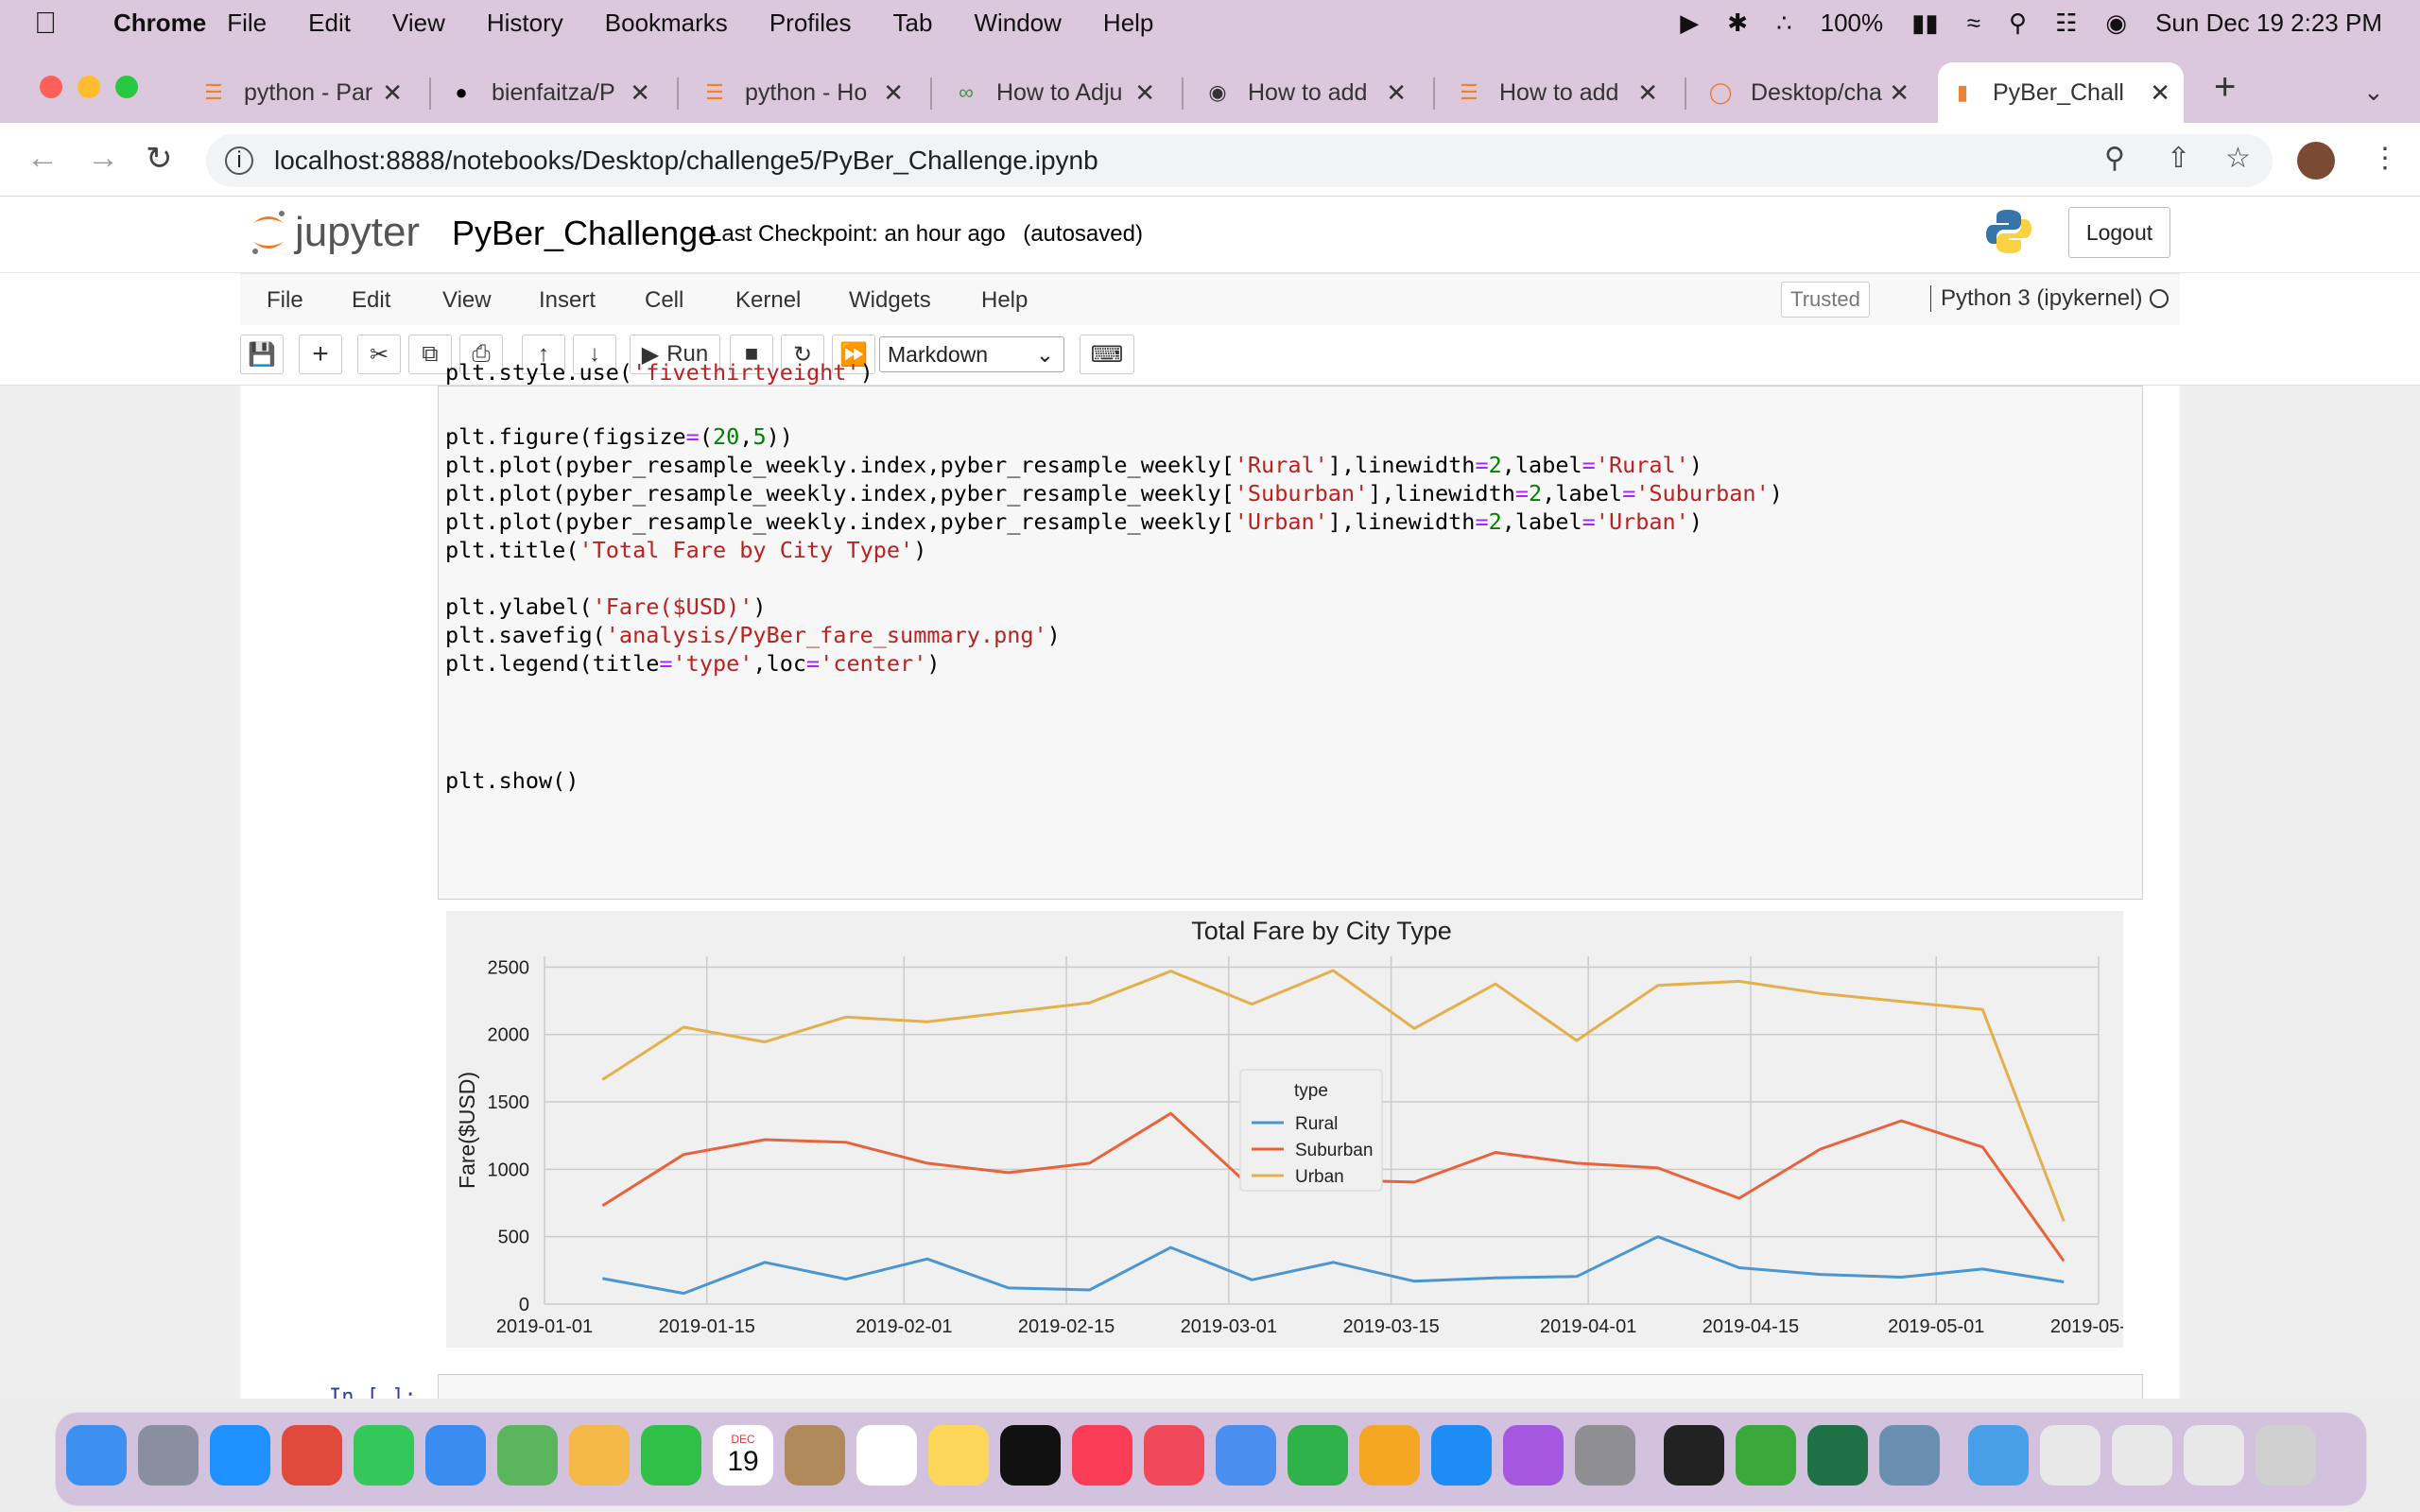 The height and width of the screenshot is (1512, 2420). What do you see at coordinates (768, 300) in the screenshot?
I see `nb-menu-kernel: Kernel` at bounding box center [768, 300].